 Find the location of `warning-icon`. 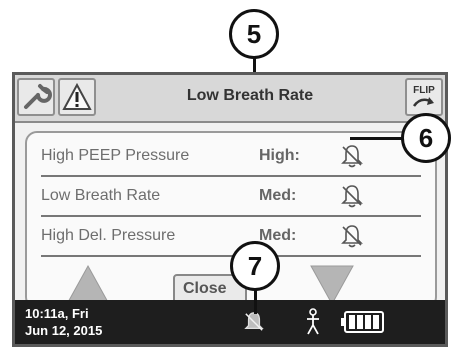

warning-icon is located at coordinates (77, 96).